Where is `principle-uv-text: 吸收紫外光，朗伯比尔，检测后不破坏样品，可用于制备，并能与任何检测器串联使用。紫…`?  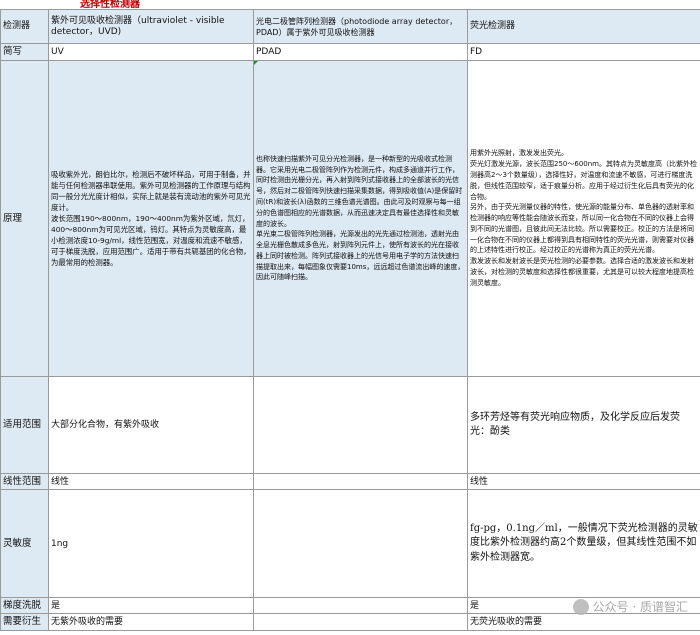 principle-uv-text: 吸收紫外光，朗伯比尔，检测后不破坏样品，可用于制备，并能与任何检测器串联使用。紫… is located at coordinates (151, 218).